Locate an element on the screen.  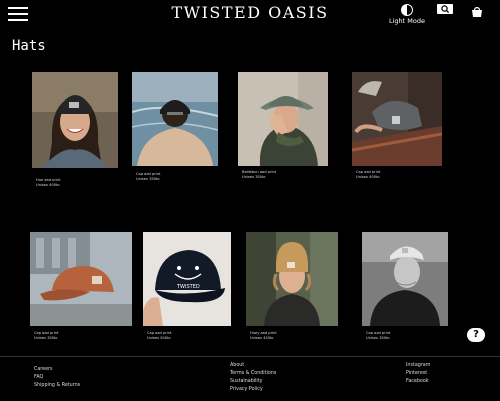
footer-link-privacy: Privacy Policy is located at coordinates (246, 389).